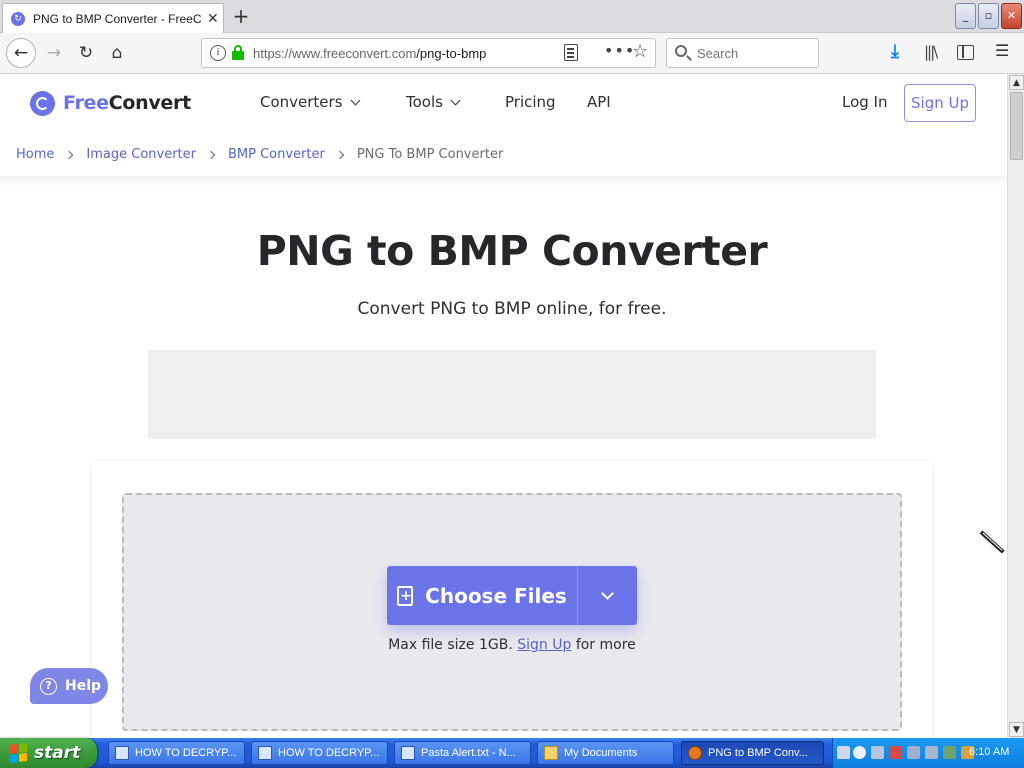  Describe the element at coordinates (619, 50) in the screenshot. I see `page-actions-icon: •••` at that location.